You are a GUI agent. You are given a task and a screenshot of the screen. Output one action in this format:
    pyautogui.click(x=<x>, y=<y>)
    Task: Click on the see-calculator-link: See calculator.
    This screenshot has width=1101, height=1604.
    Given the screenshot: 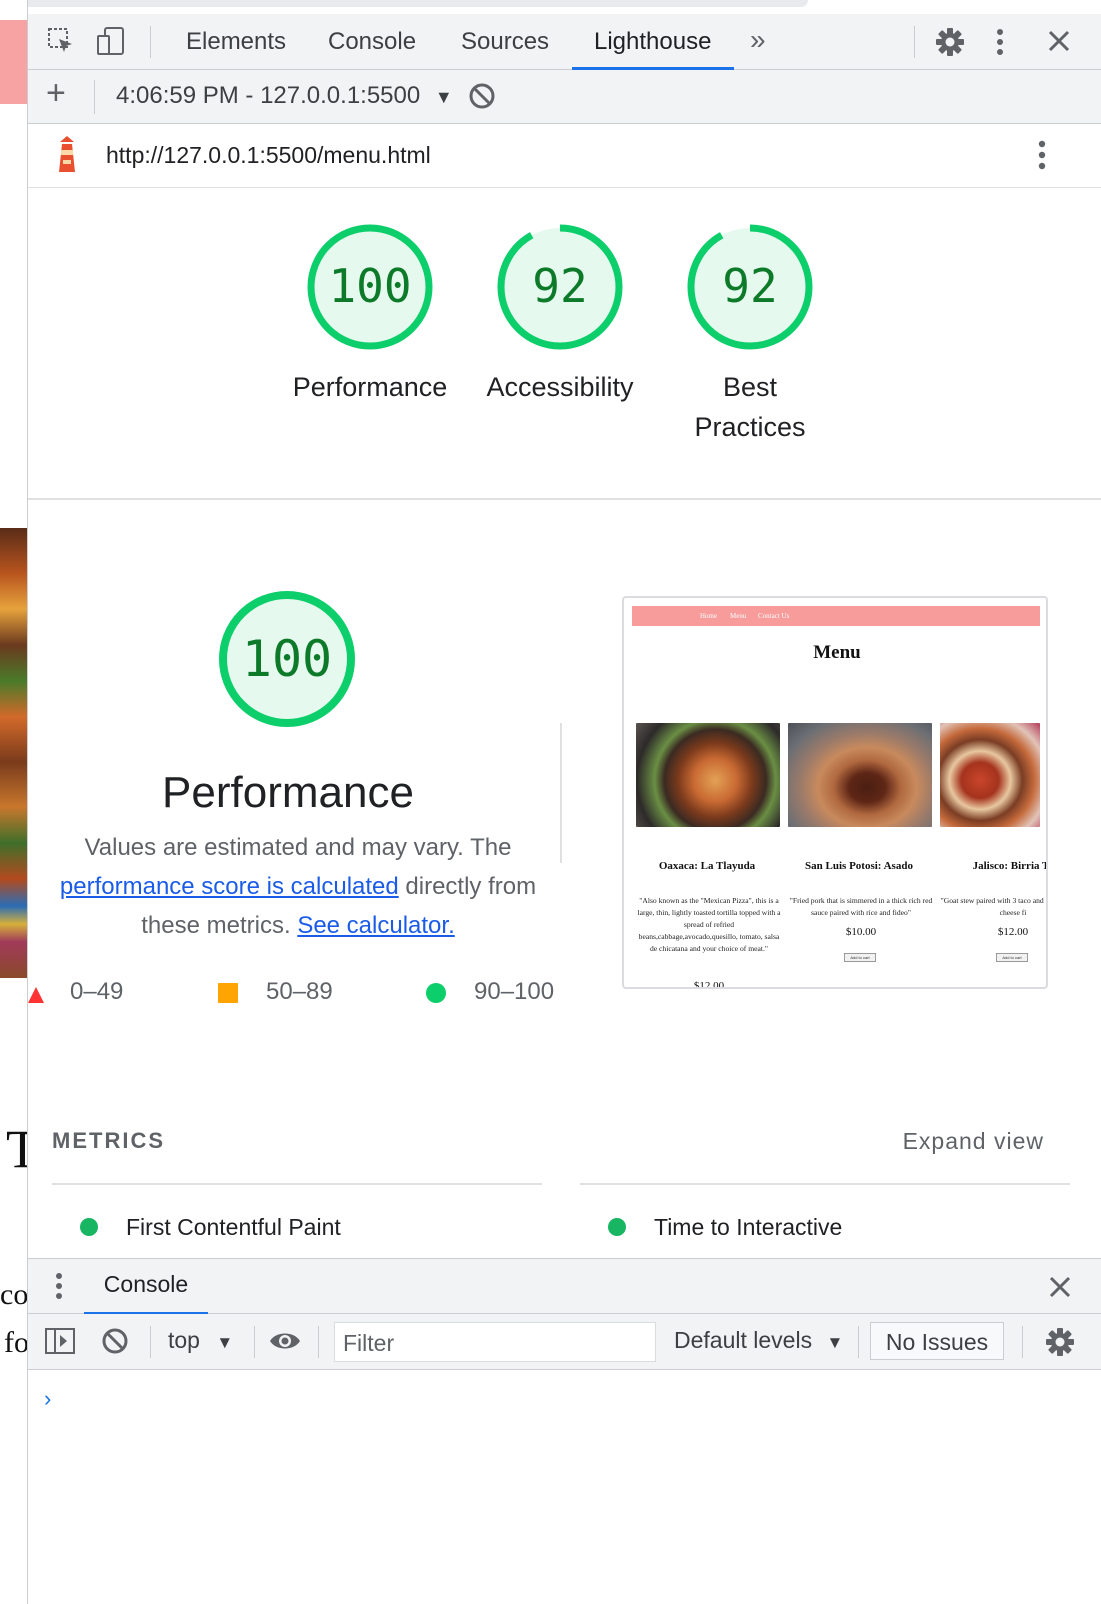 What is the action you would take?
    pyautogui.click(x=375, y=925)
    